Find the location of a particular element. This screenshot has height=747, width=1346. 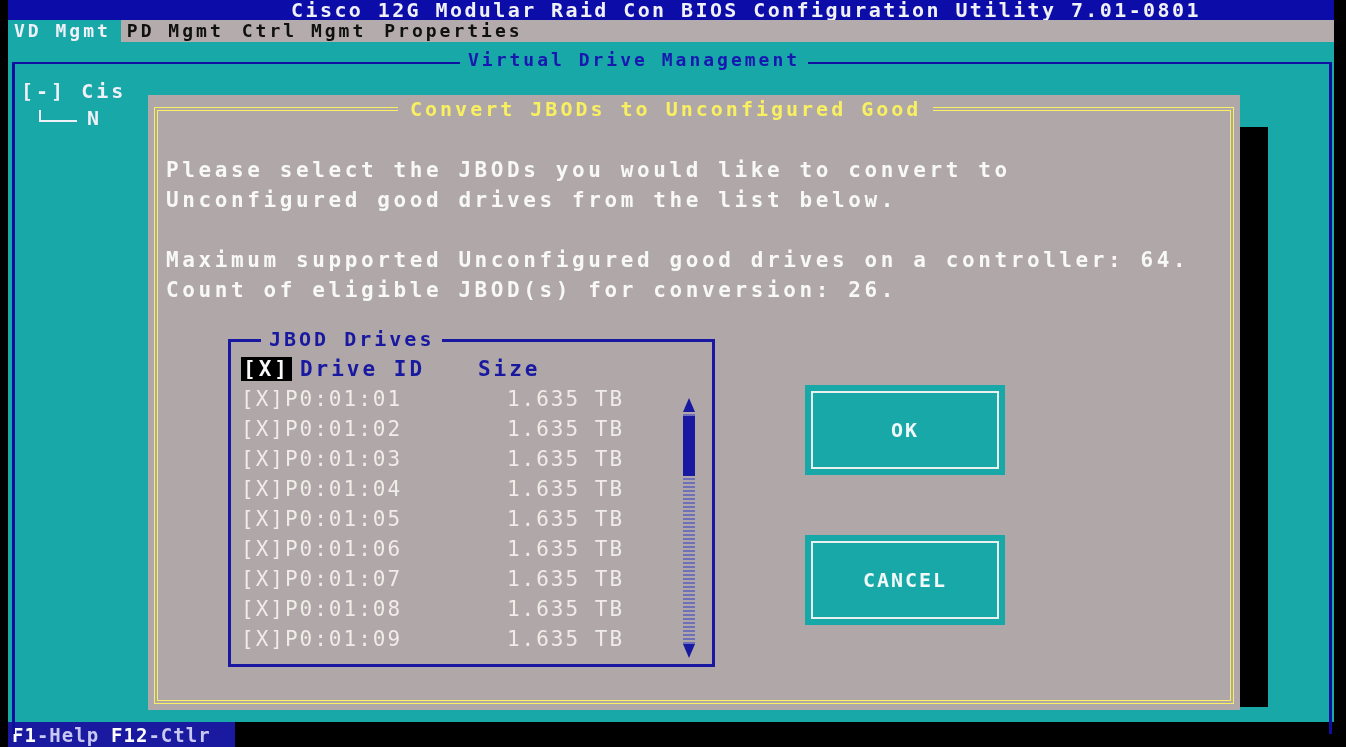

drive-id: P0:01:06 is located at coordinates (344, 549).